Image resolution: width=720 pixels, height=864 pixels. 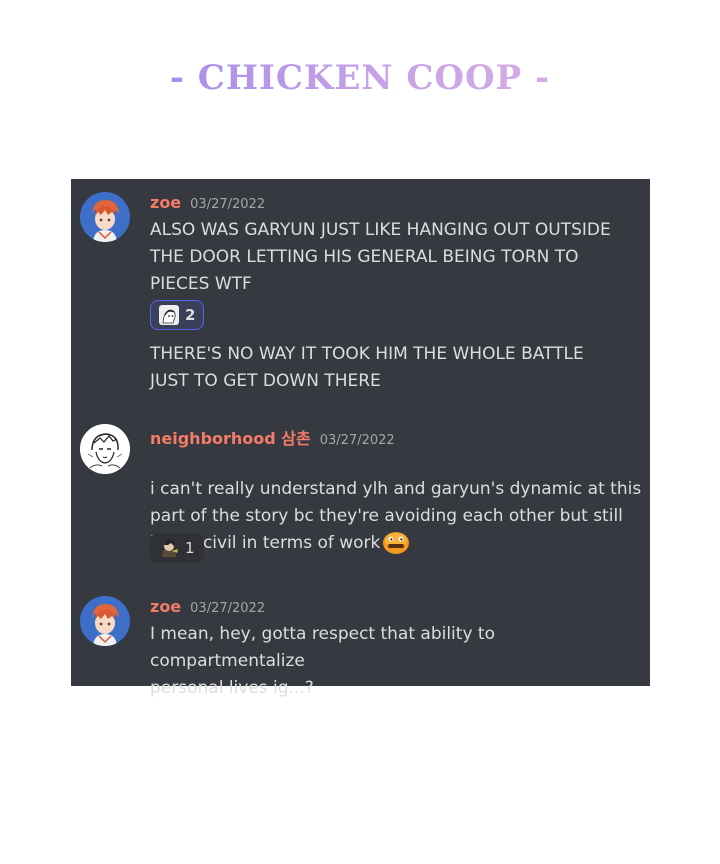 I want to click on message-header: neighborhood 삼촌 03/27/2022, so click(x=272, y=437).